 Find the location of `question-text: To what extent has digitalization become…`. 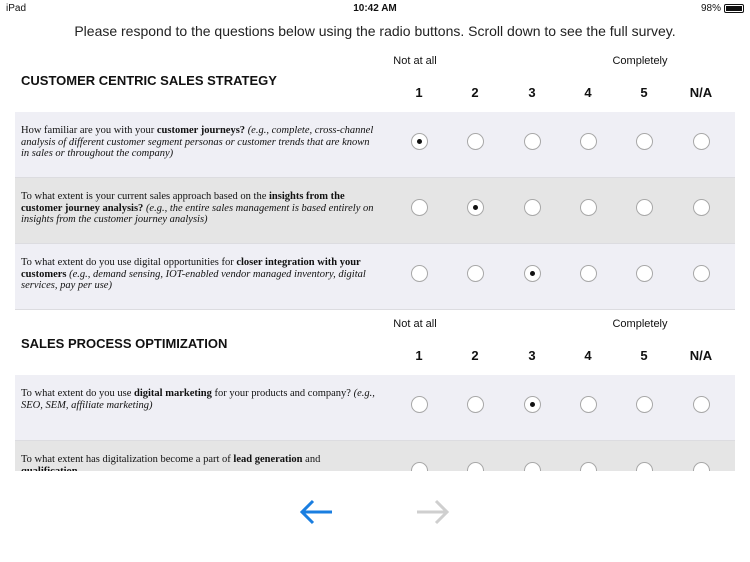

question-text: To what extent has digitalization become… is located at coordinates (198, 462).